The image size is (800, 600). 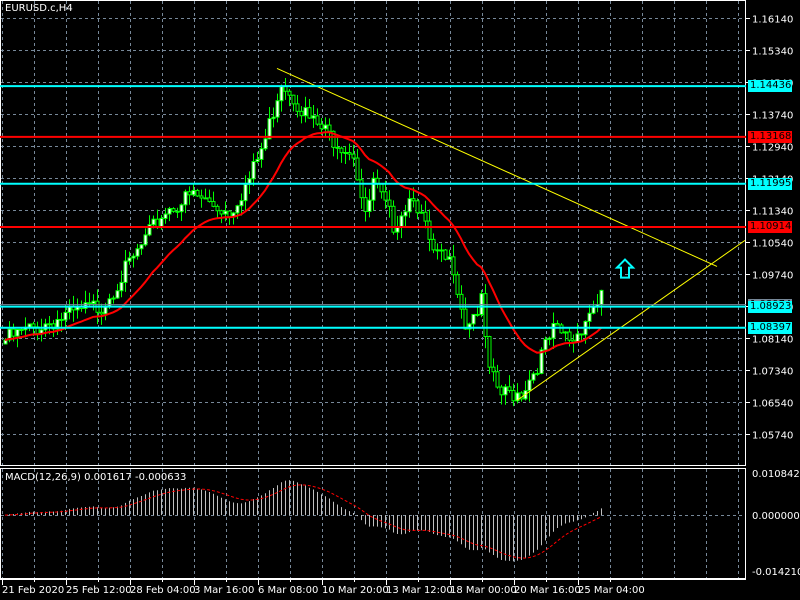 I want to click on macd-signal-line, so click(x=303, y=521).